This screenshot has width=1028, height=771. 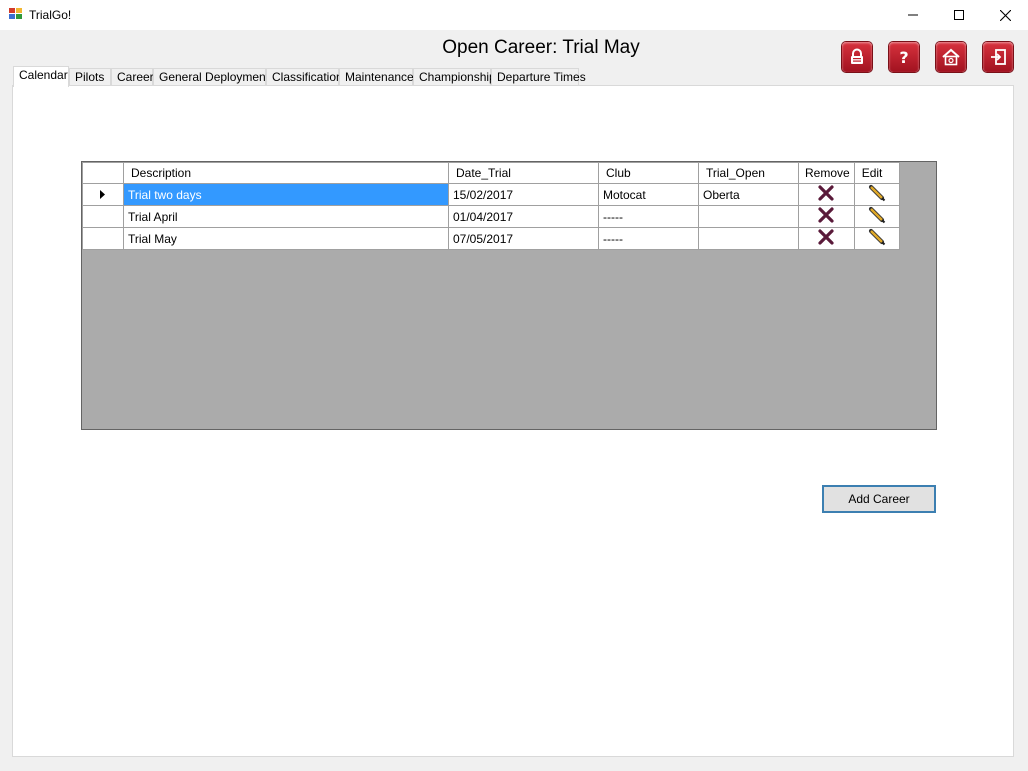 I want to click on column-header-club: Club, so click(x=648, y=173).